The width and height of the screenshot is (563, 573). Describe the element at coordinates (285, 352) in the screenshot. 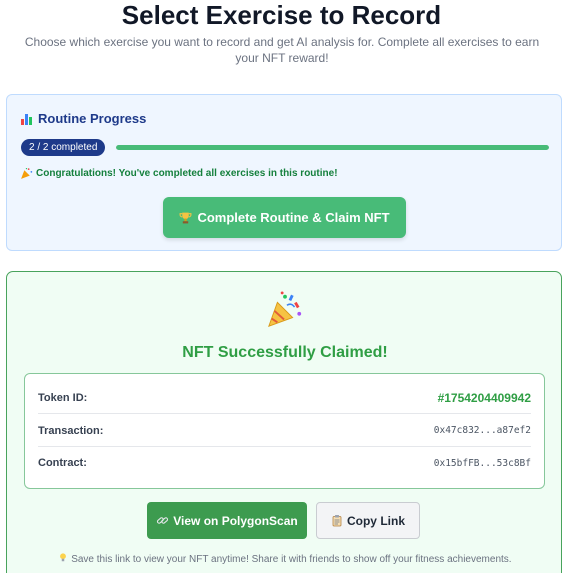

I see `nft-claimed-heading: NFT Successfully Claimed!` at that location.